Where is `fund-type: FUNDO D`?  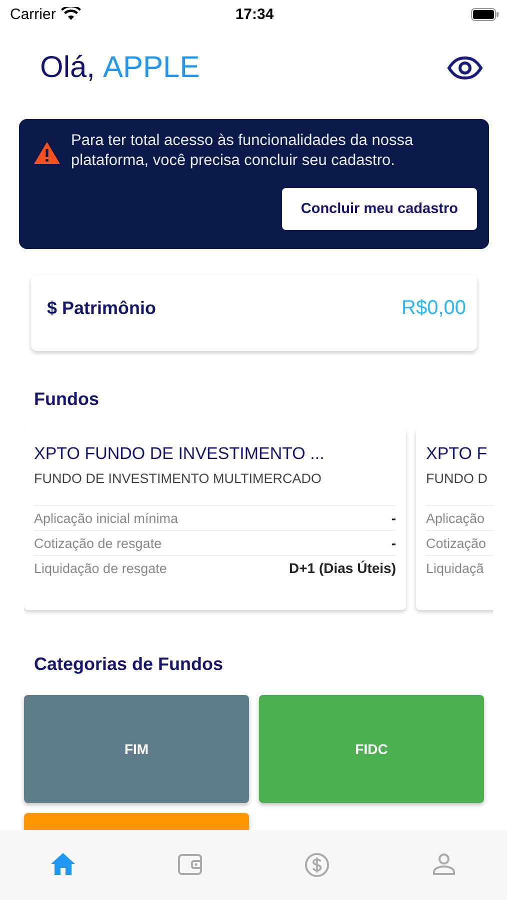
fund-type: FUNDO D is located at coordinates (457, 478).